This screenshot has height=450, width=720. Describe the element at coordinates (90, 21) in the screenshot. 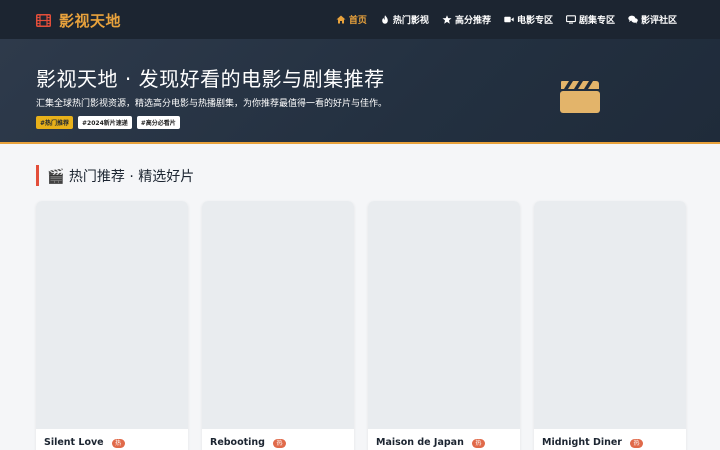

I see `brand-name: 影视天地` at that location.